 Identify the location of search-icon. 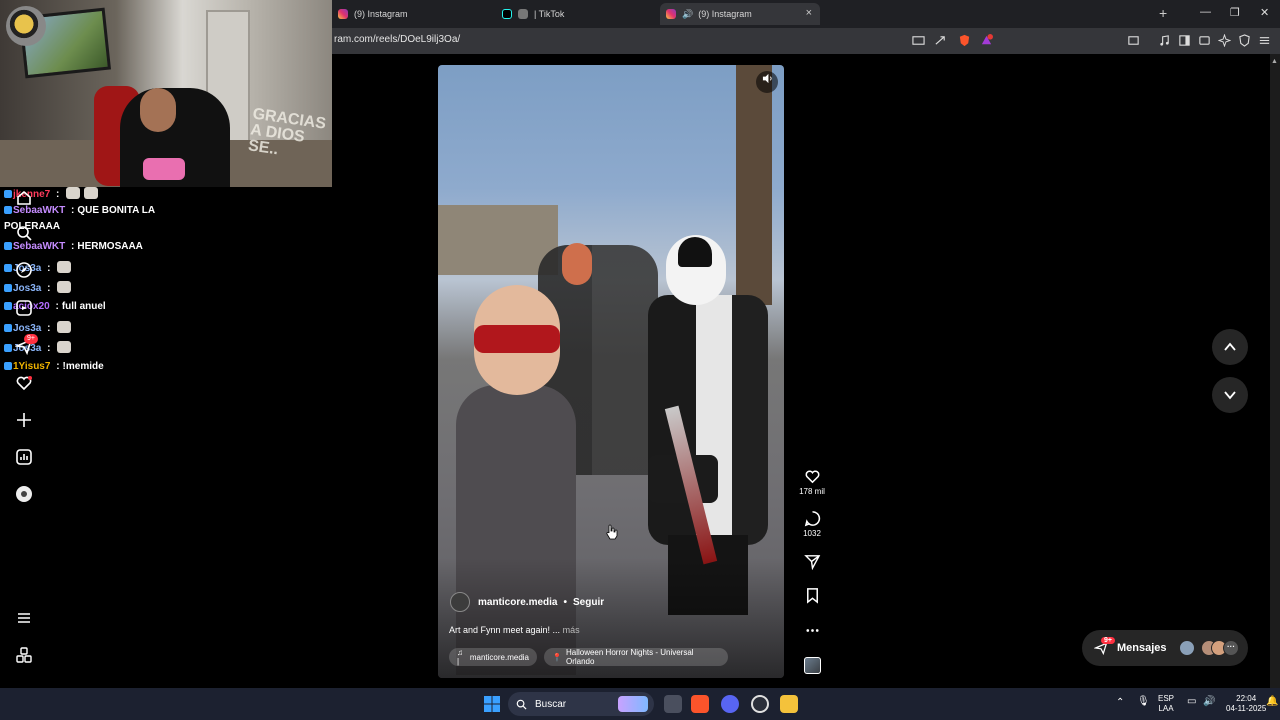
(24, 234).